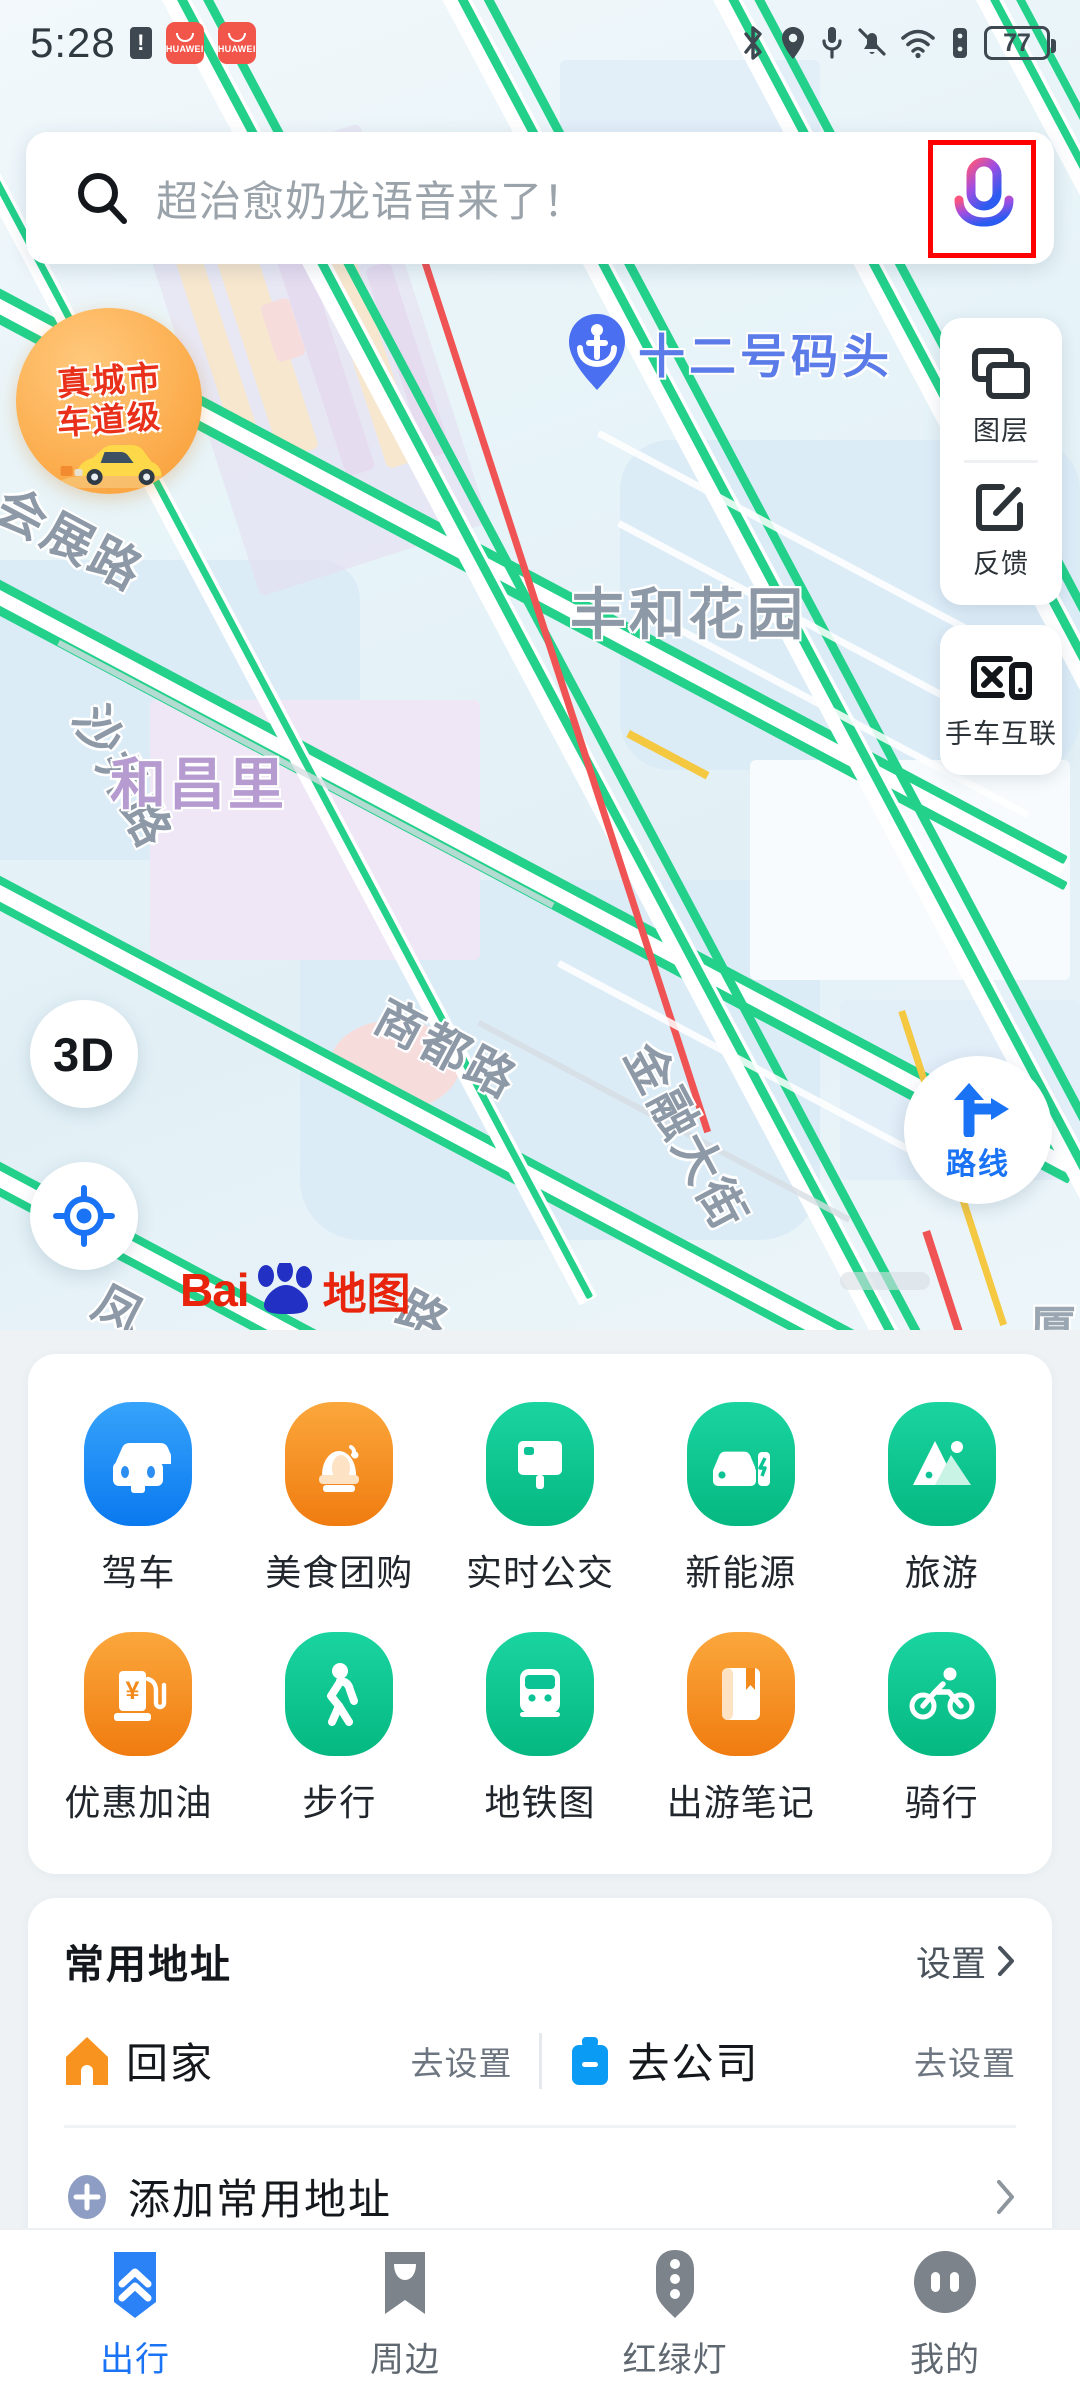  I want to click on frequent-addresses-row: 回家 去设置 去公司 去设置, so click(540, 2060).